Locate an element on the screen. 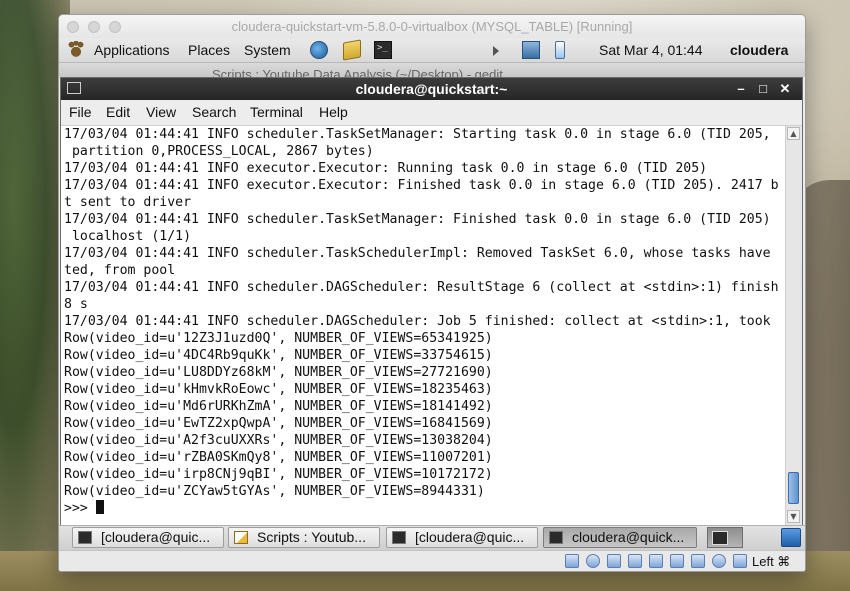  system-menu: System is located at coordinates (267, 50).